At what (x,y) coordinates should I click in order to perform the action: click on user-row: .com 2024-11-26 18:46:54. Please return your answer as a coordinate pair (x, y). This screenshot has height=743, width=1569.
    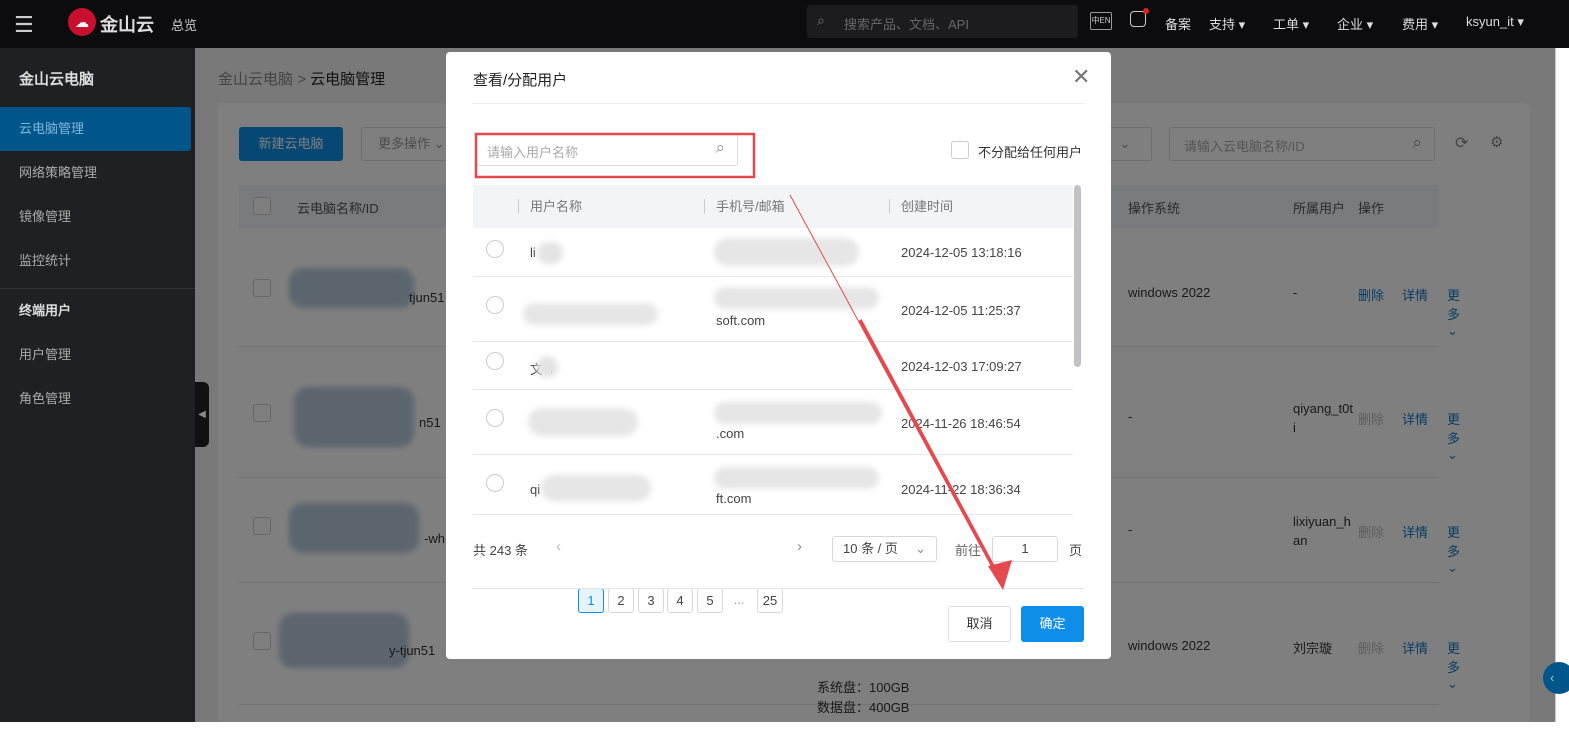
    Looking at the image, I should click on (773, 422).